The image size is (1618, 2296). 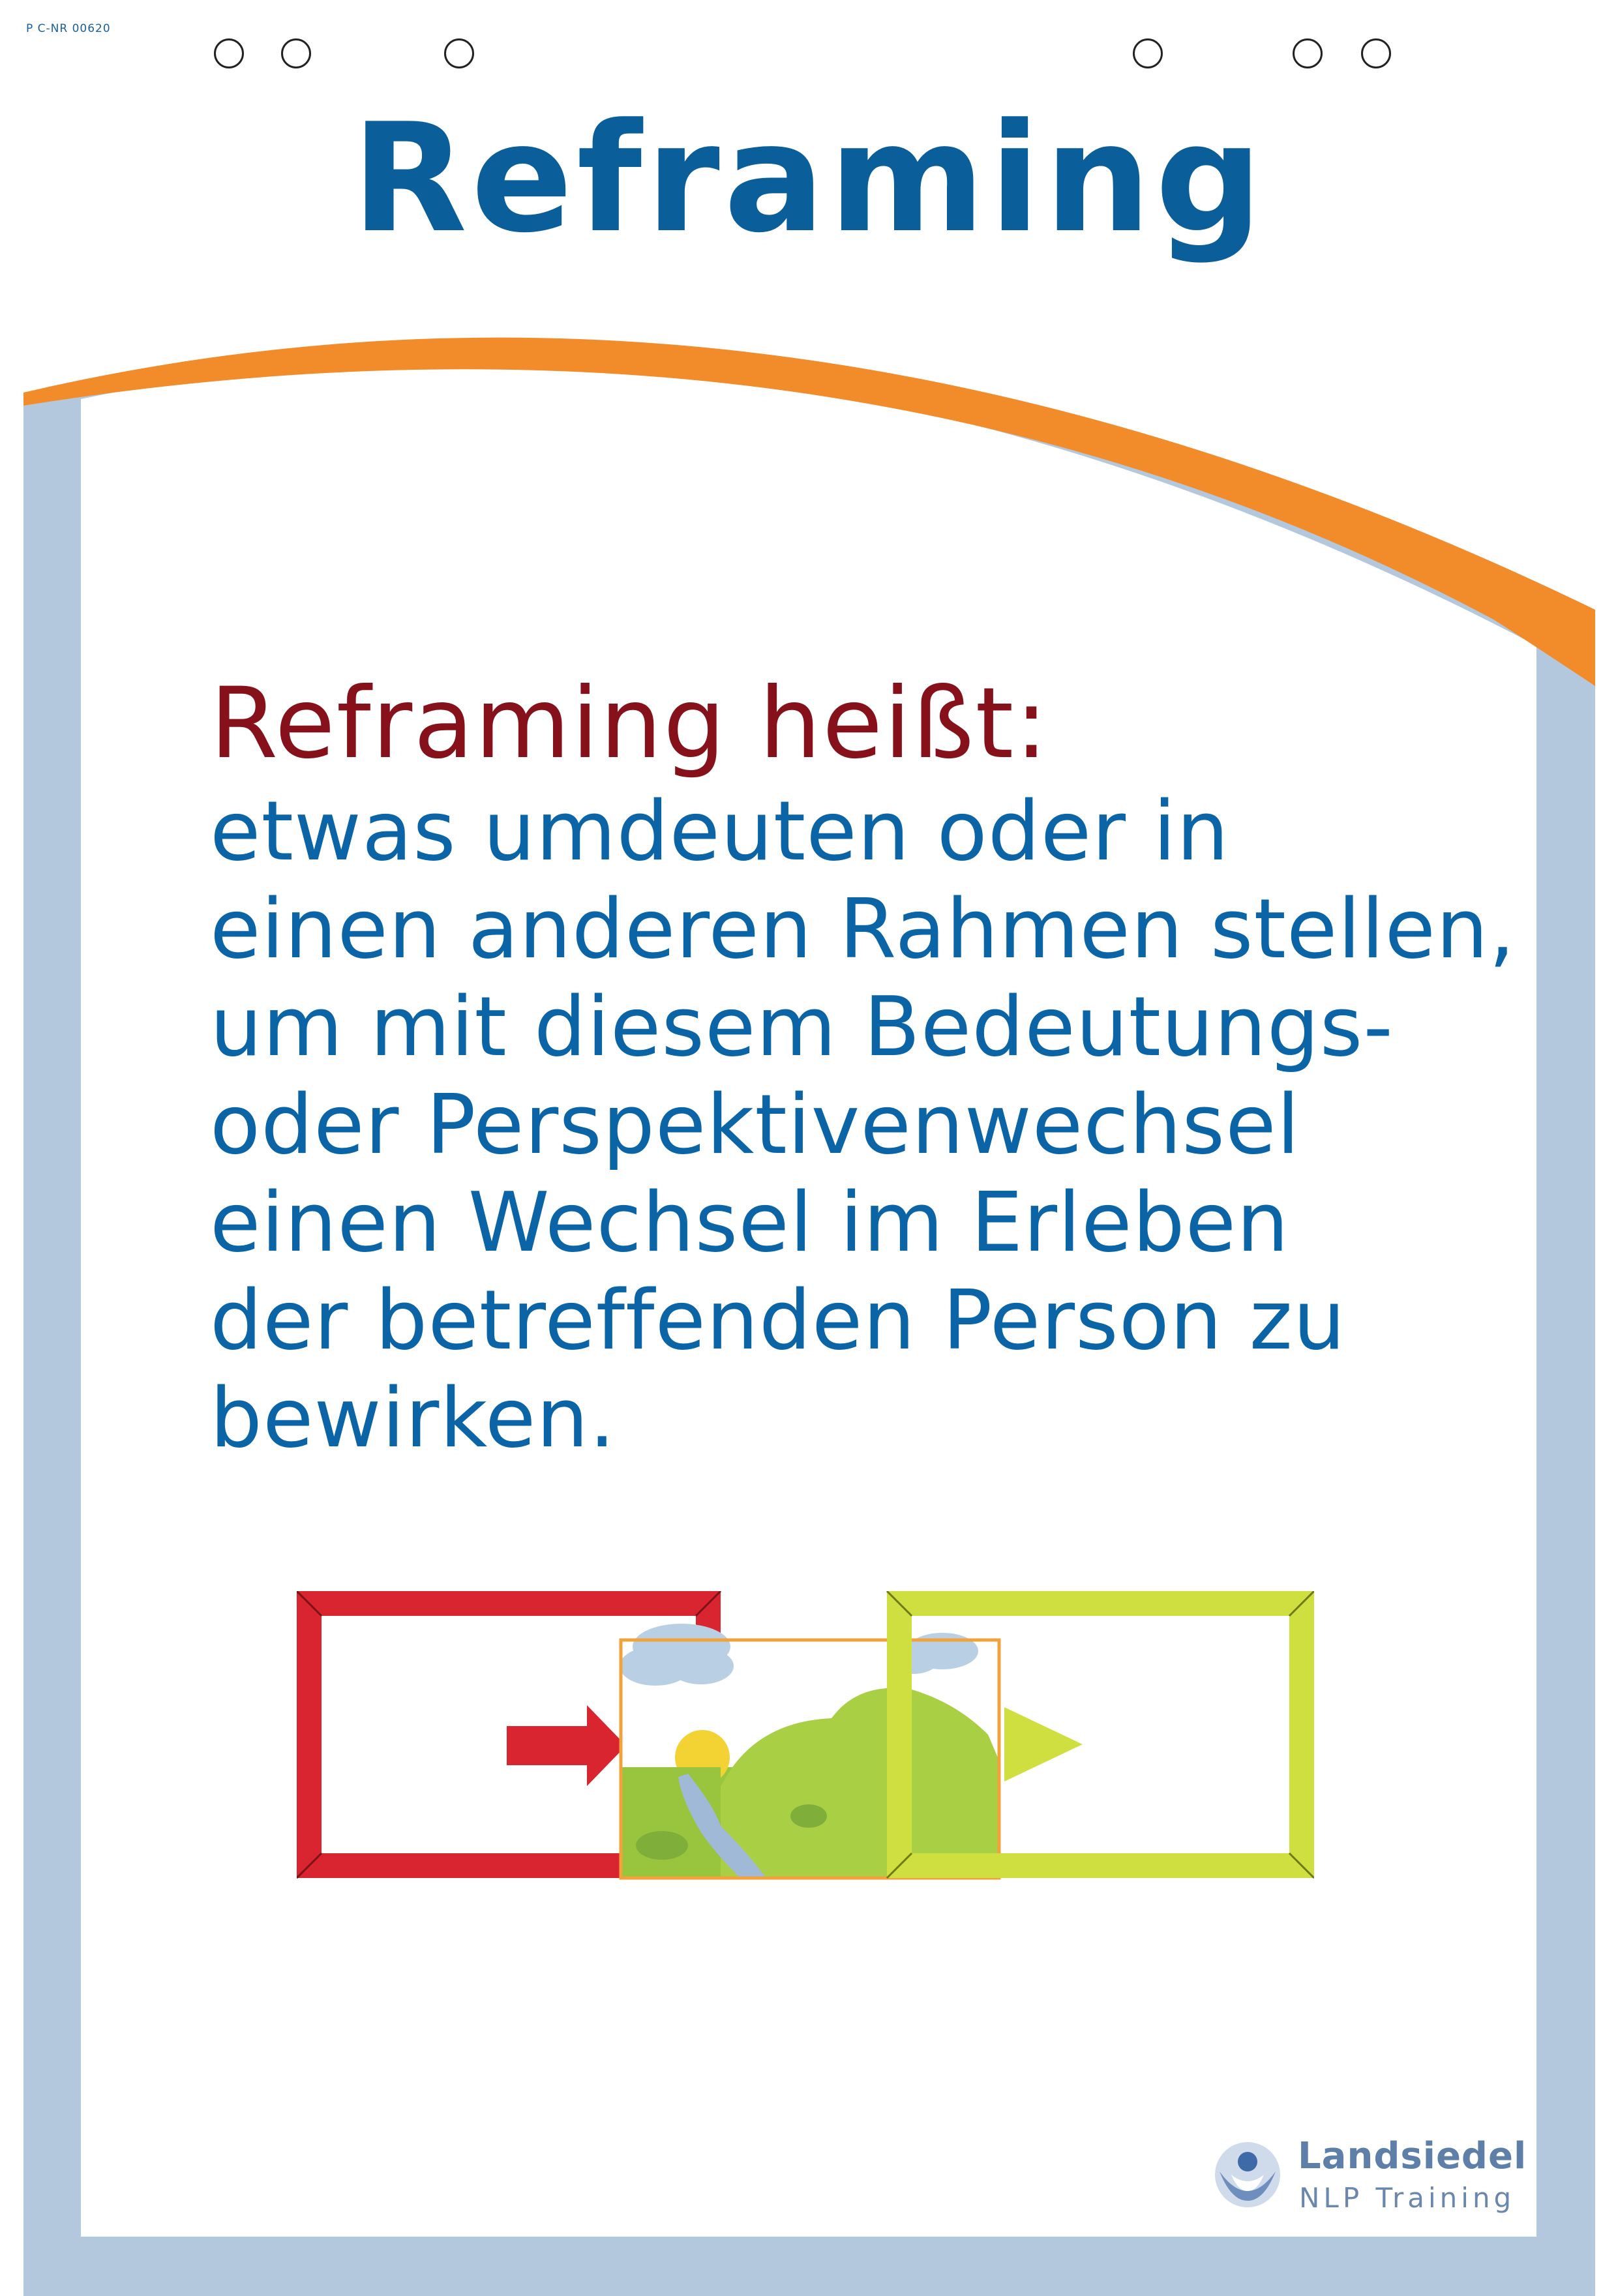 What do you see at coordinates (629, 724) in the screenshot?
I see `heading: Reframing heißt:` at bounding box center [629, 724].